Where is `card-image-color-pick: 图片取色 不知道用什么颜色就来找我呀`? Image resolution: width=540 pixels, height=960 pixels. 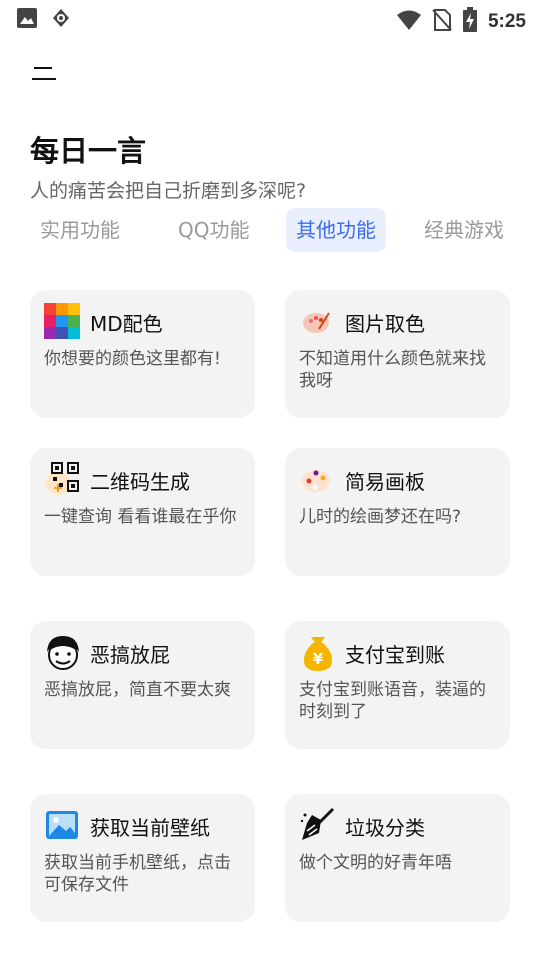
card-image-color-pick: 图片取色 不知道用什么颜色就来找我呀 is located at coordinates (397, 354).